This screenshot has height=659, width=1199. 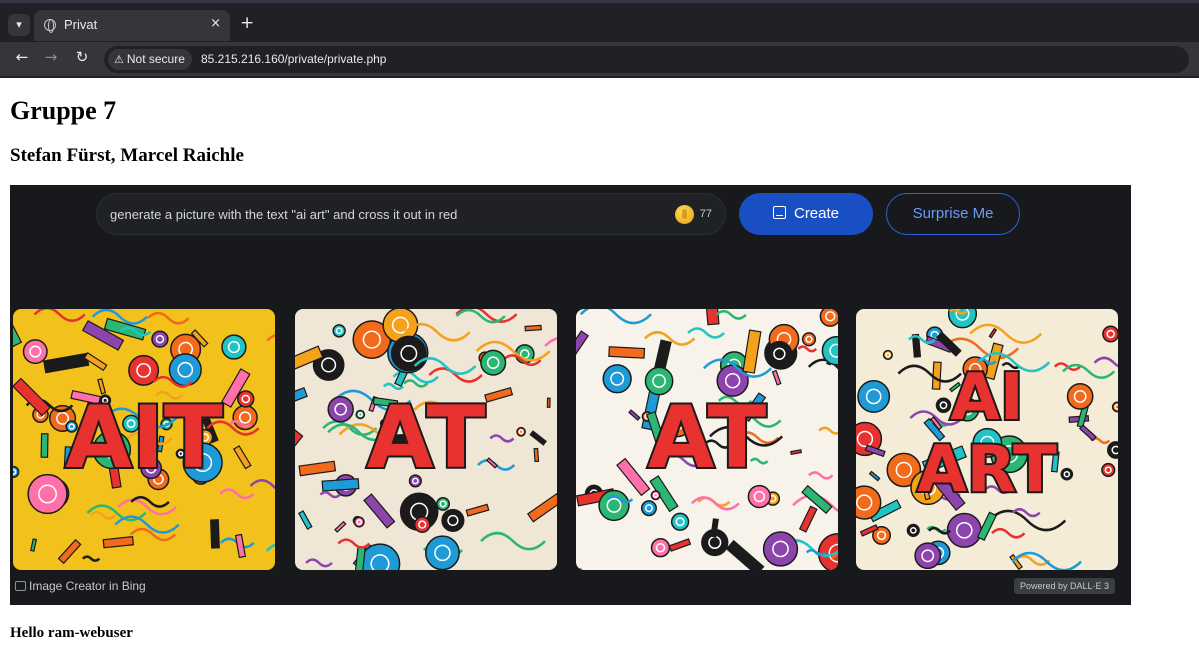 What do you see at coordinates (986, 398) in the screenshot?
I see `art-lettering: AI` at bounding box center [986, 398].